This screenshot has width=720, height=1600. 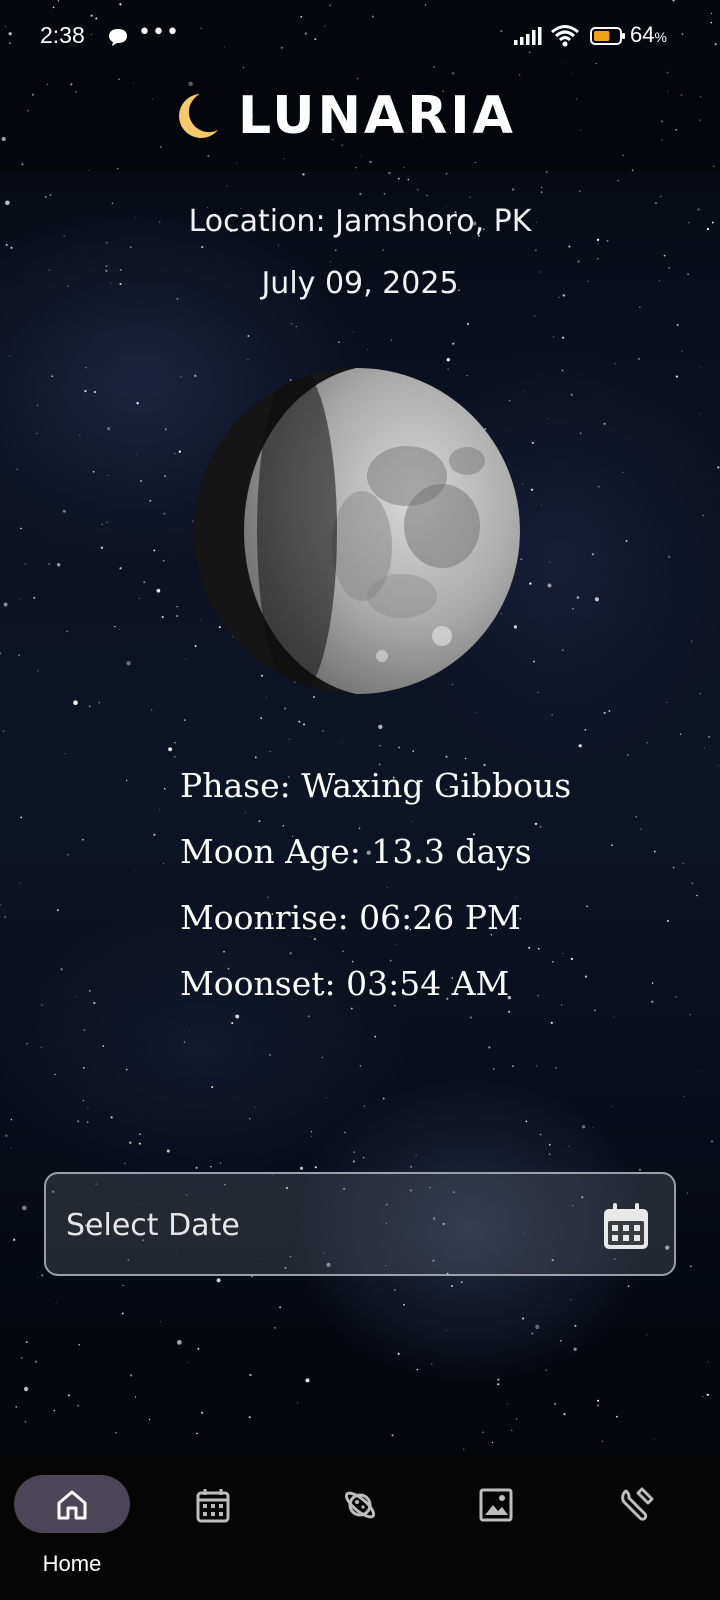 What do you see at coordinates (350, 917) in the screenshot?
I see `moonrise-time: Moonrise: 06:26 PM` at bounding box center [350, 917].